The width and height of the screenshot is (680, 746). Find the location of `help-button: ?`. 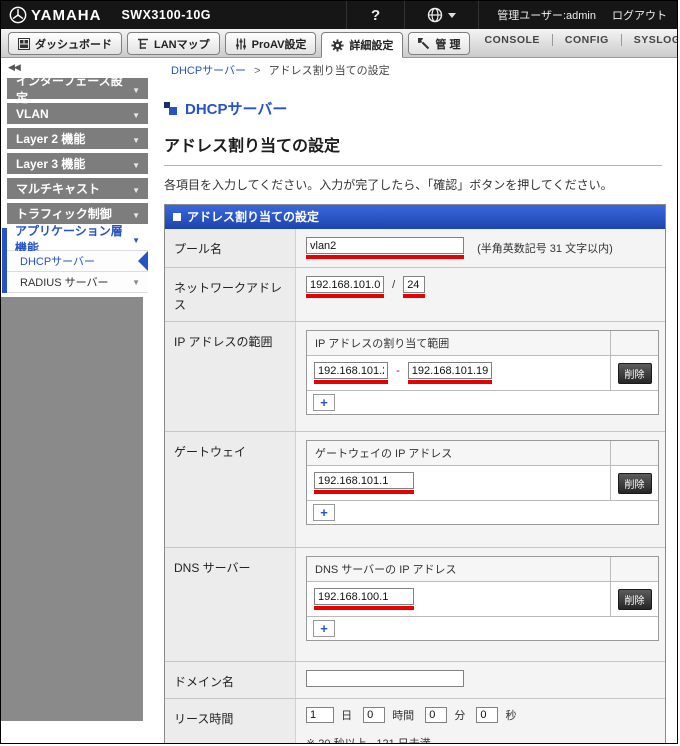

help-button: ? is located at coordinates (375, 15).